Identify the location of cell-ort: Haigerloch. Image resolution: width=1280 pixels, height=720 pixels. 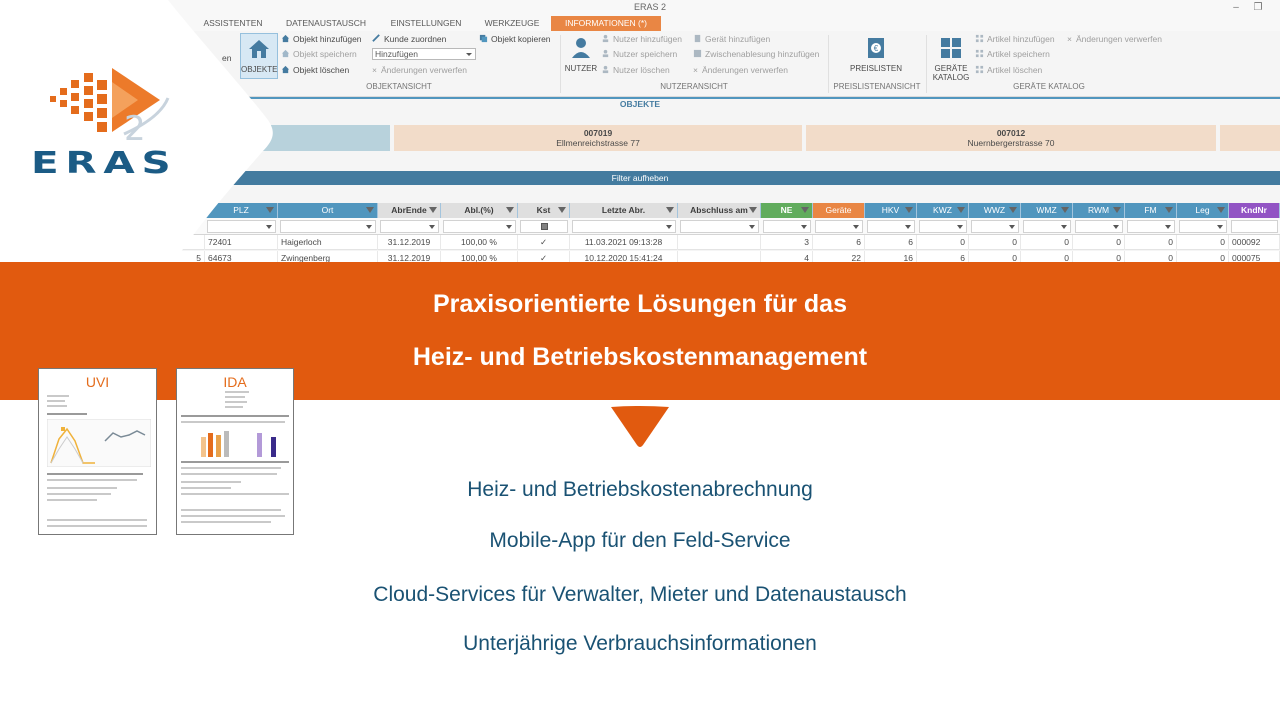
(328, 242).